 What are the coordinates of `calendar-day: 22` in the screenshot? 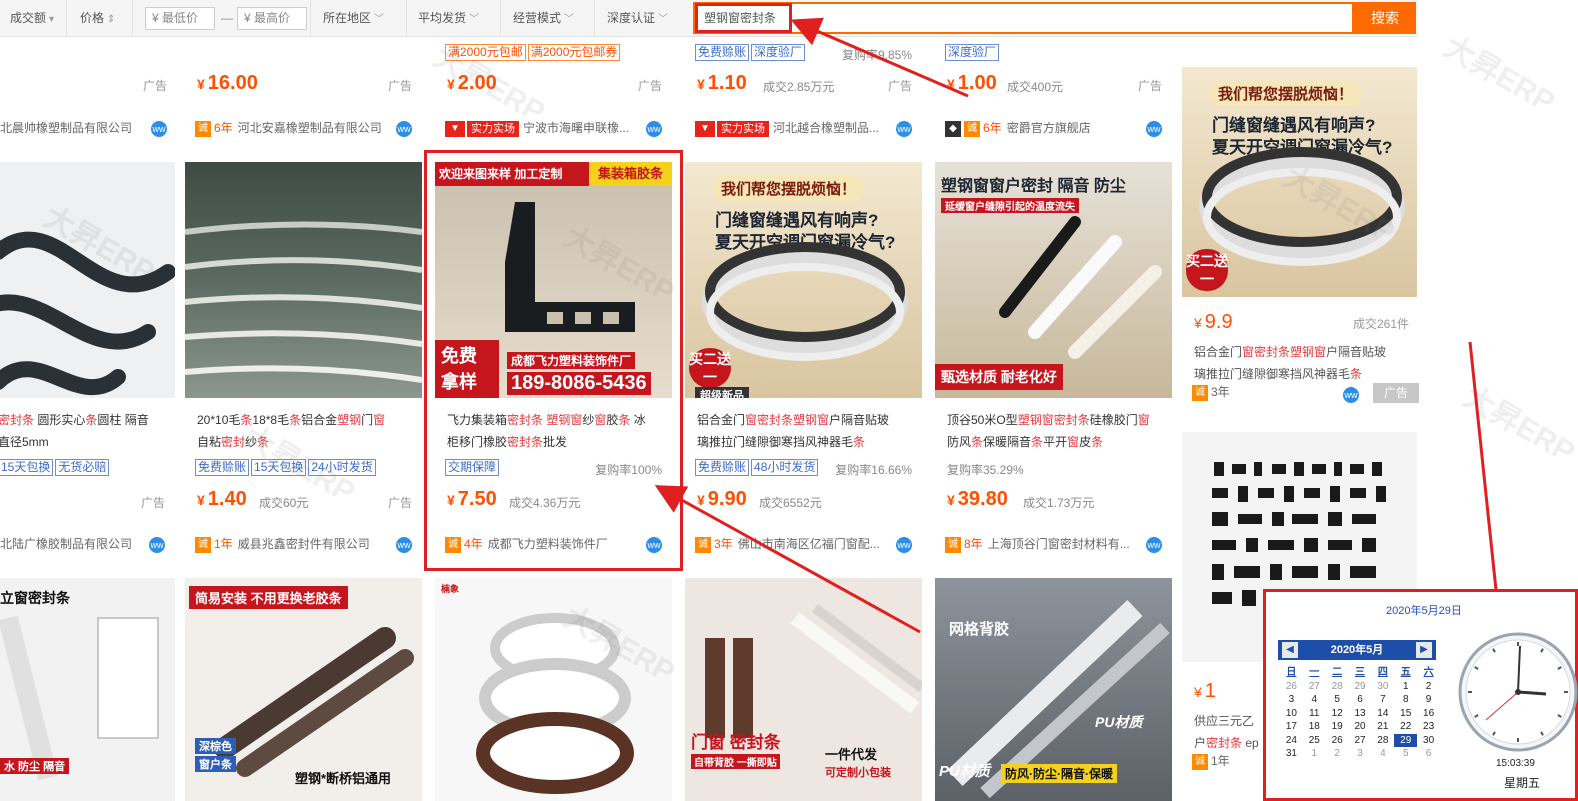 It's located at (1405, 727).